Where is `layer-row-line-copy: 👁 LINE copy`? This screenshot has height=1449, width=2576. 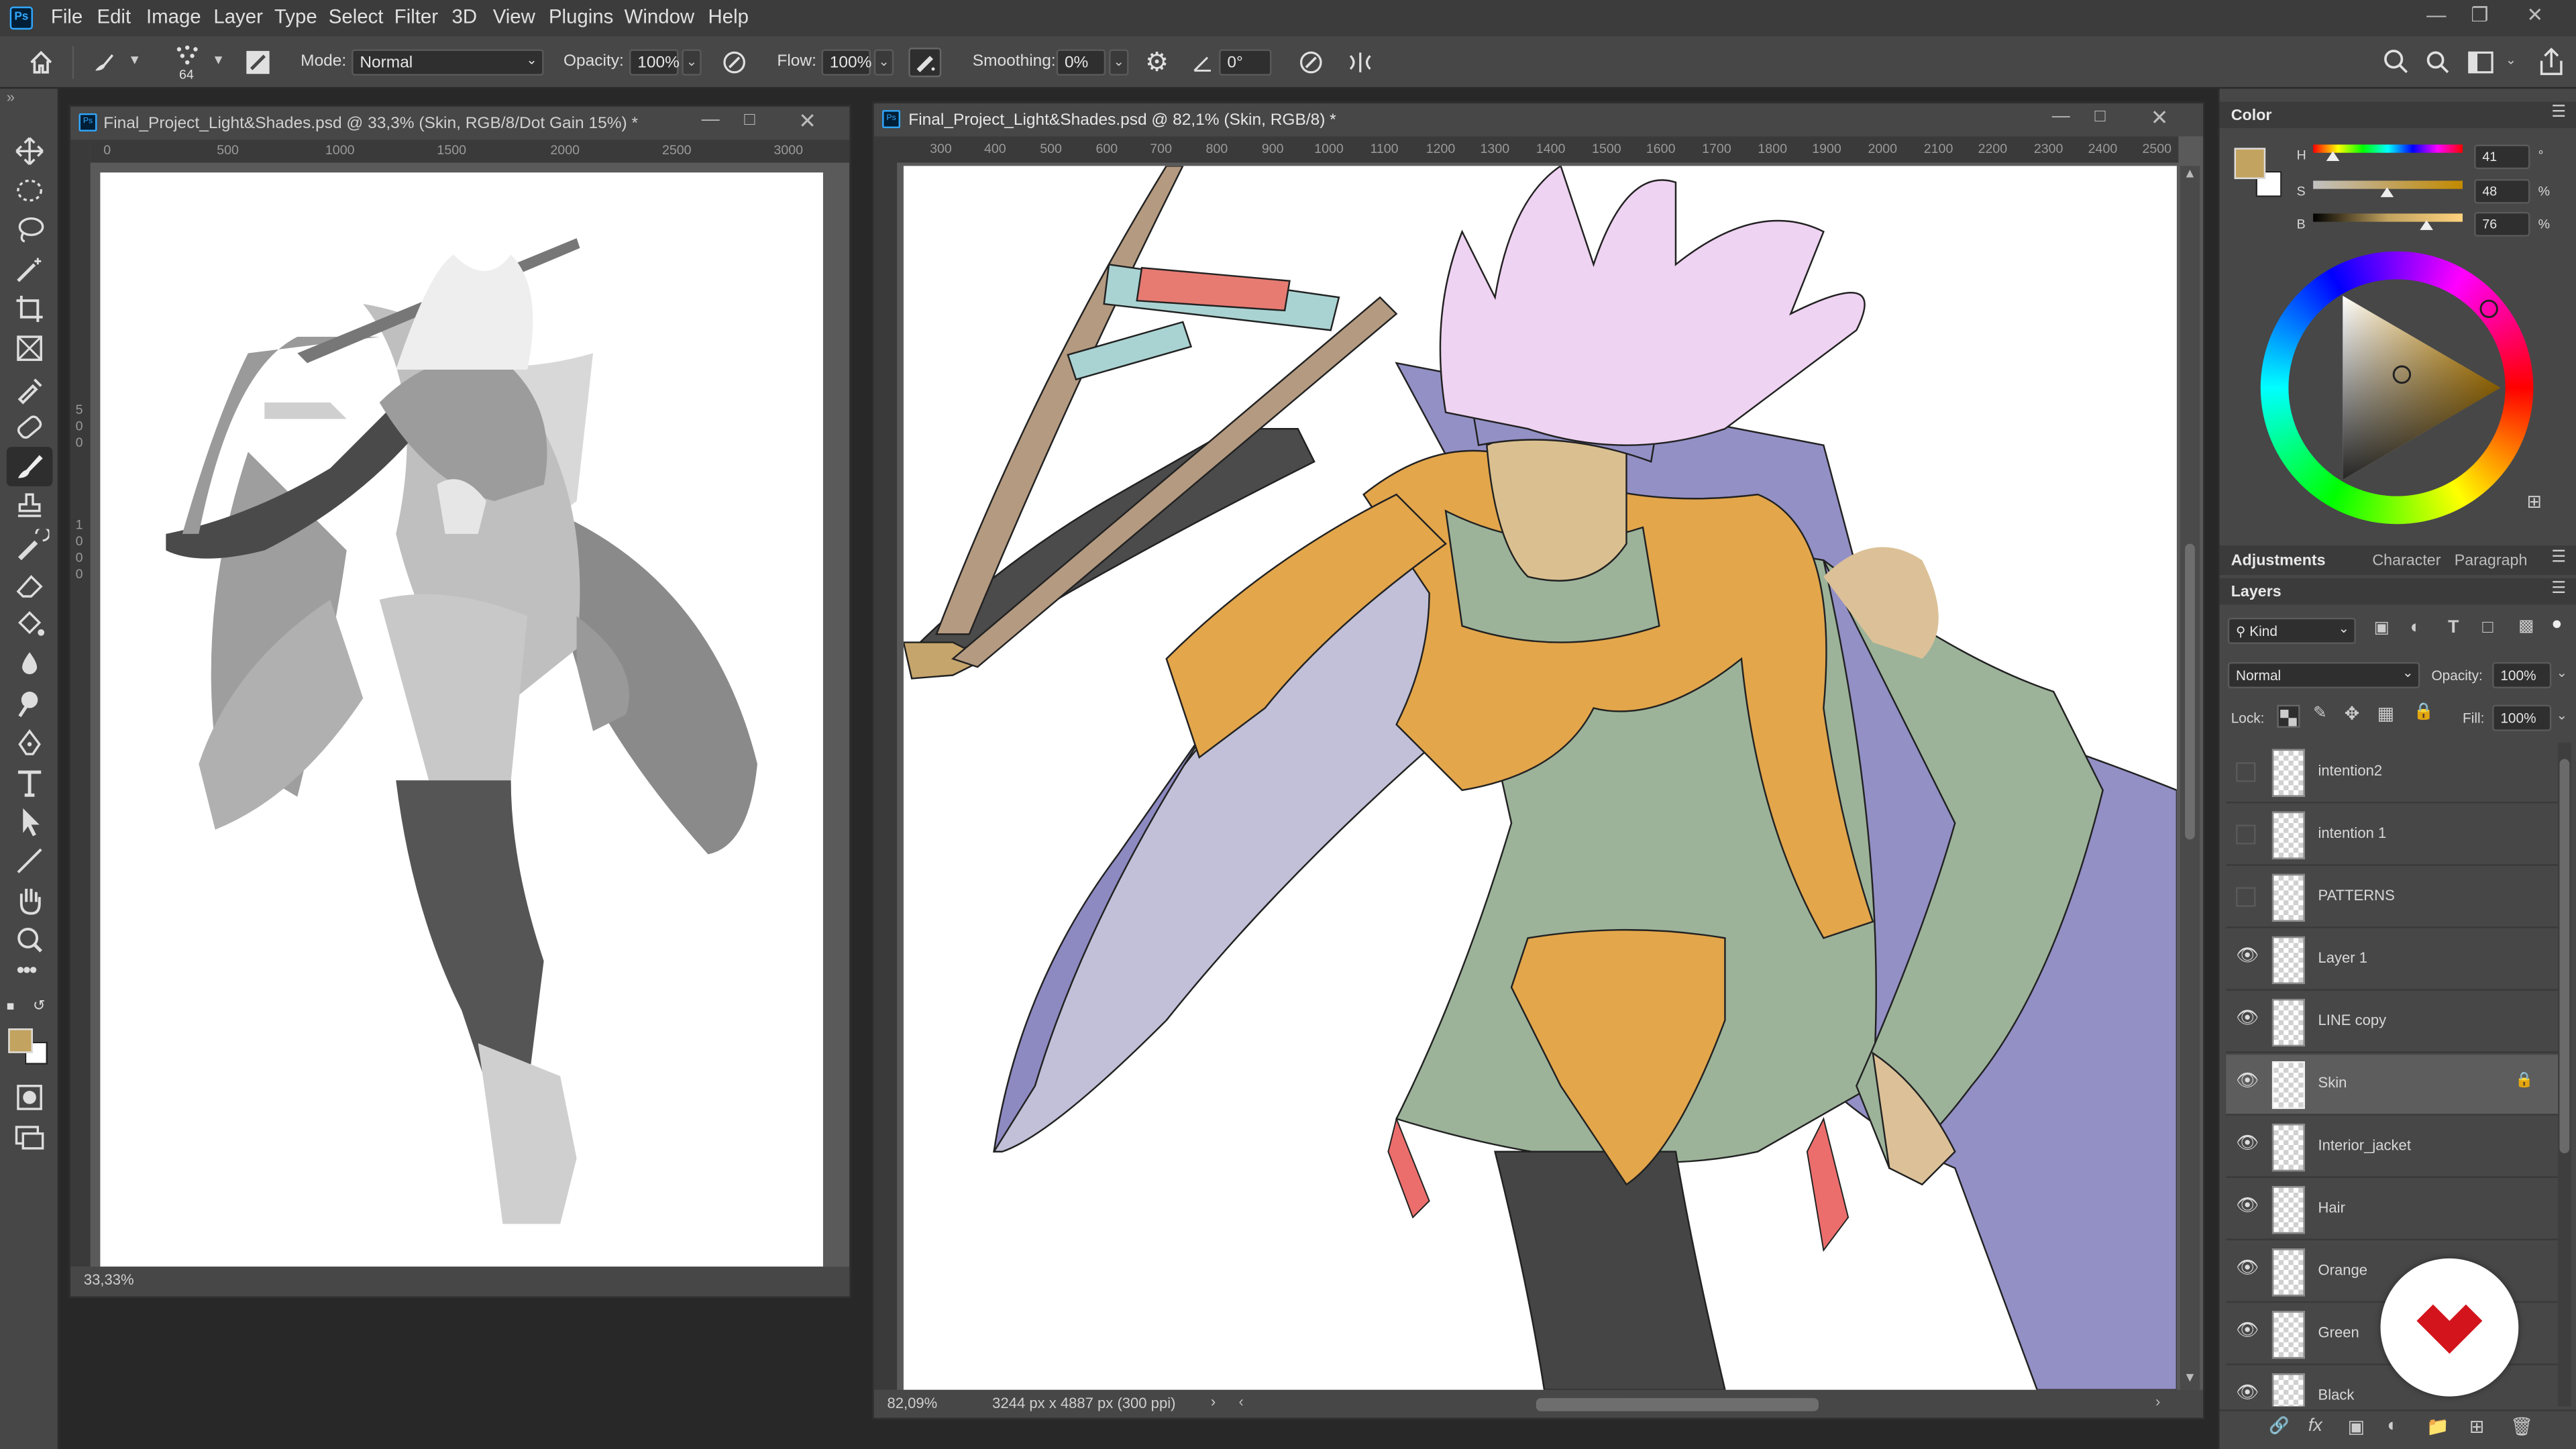 layer-row-line-copy: 👁 LINE copy is located at coordinates (2397, 1022).